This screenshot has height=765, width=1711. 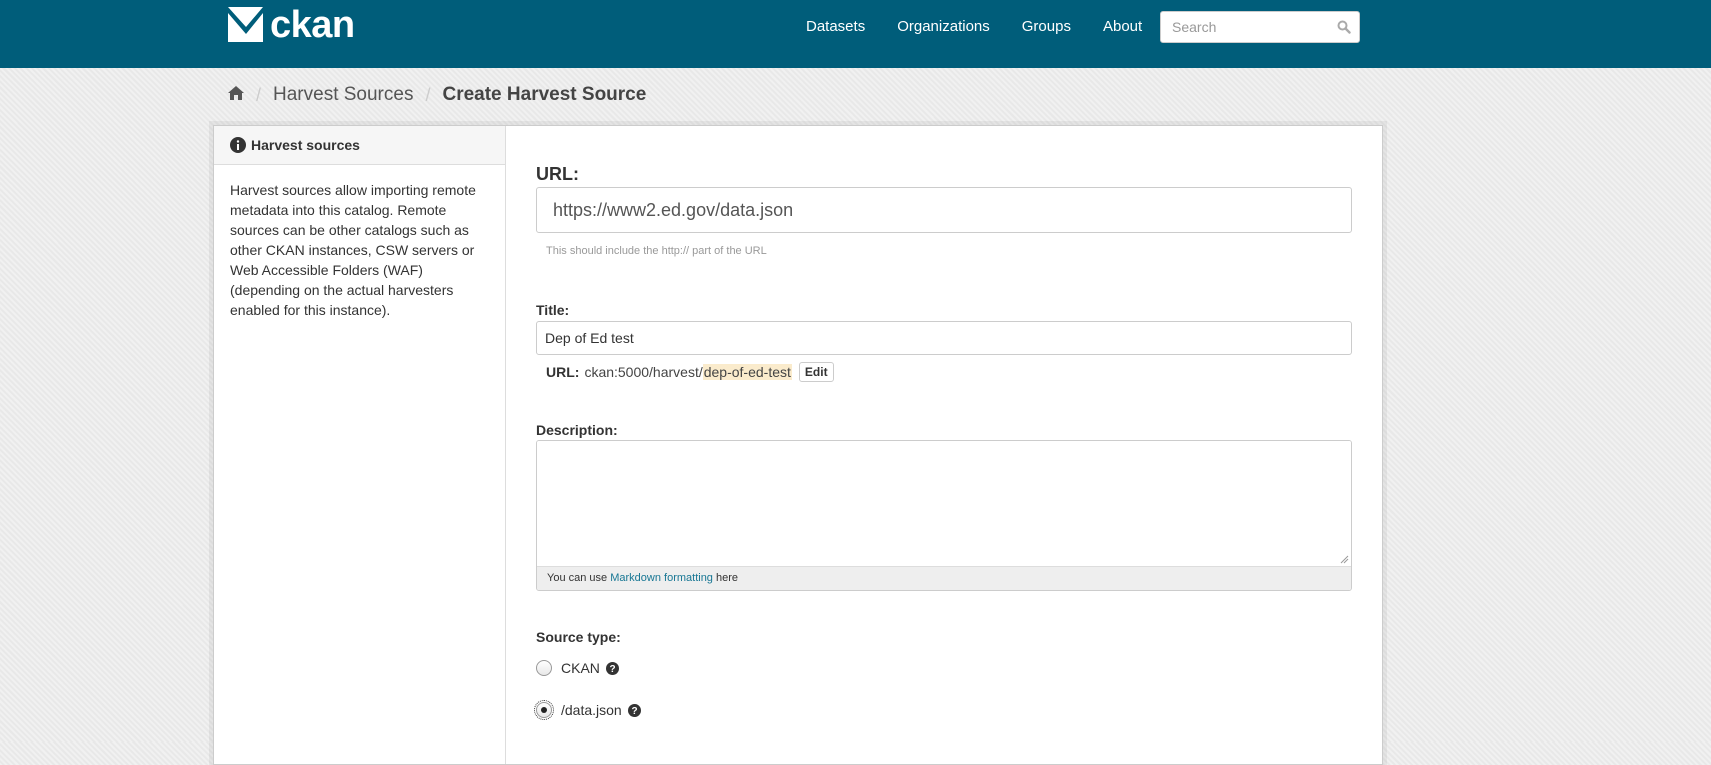 I want to click on nav-organizations: Organizations, so click(x=943, y=27).